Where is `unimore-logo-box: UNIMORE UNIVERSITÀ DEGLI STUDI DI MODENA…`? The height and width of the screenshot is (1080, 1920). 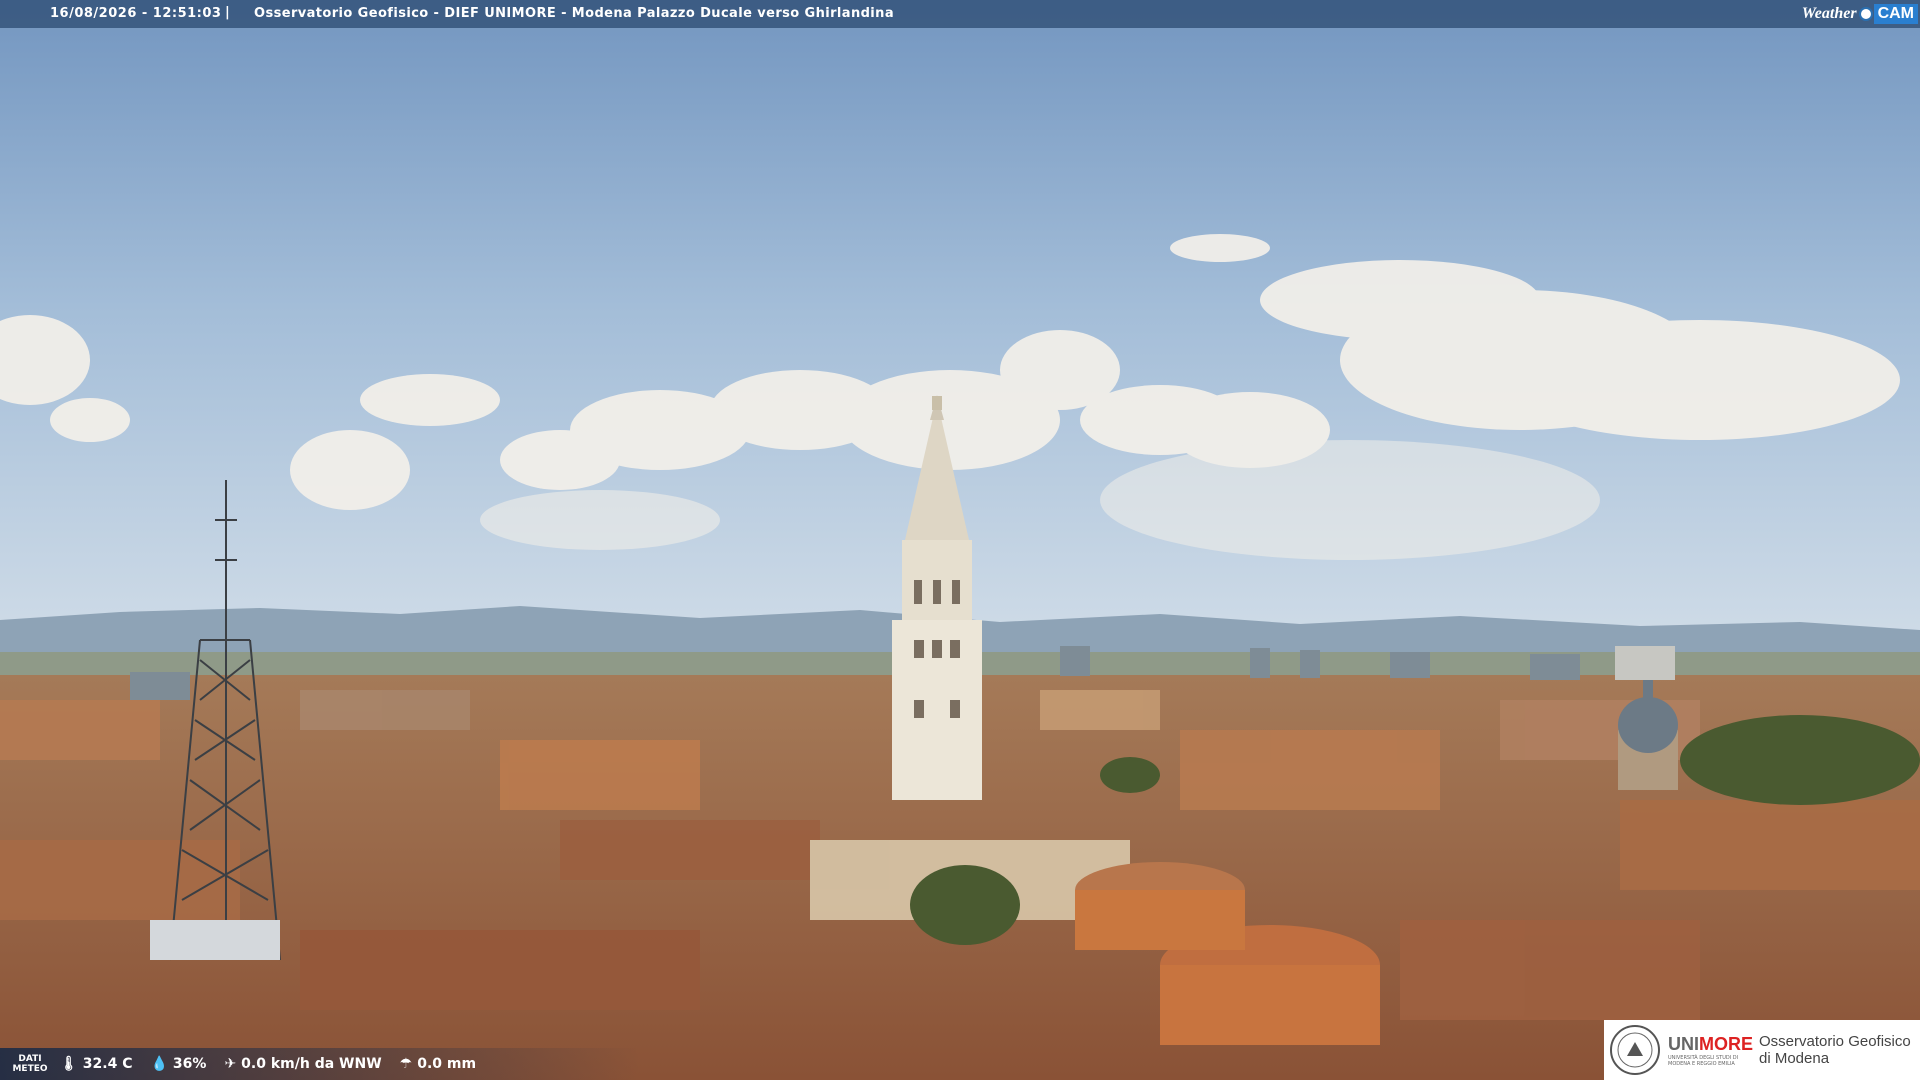 unimore-logo-box: UNIMORE UNIVERSITÀ DEGLI STUDI DI MODENA… is located at coordinates (1762, 1050).